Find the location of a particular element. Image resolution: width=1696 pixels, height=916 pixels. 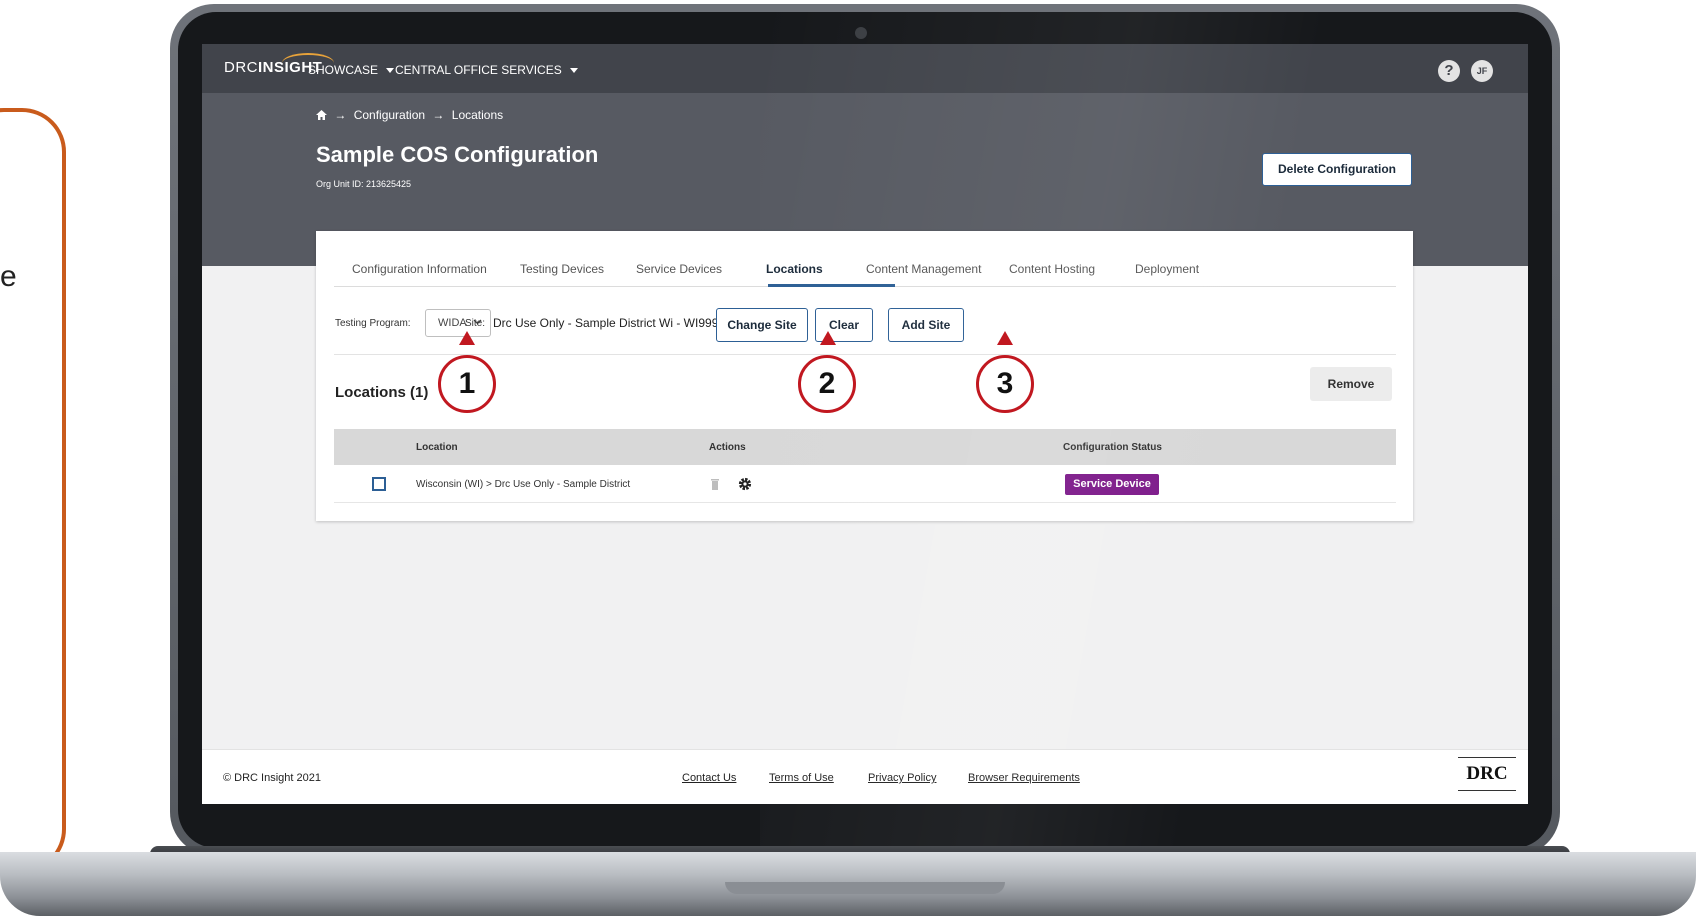

callout-2: 2 is located at coordinates (827, 384).